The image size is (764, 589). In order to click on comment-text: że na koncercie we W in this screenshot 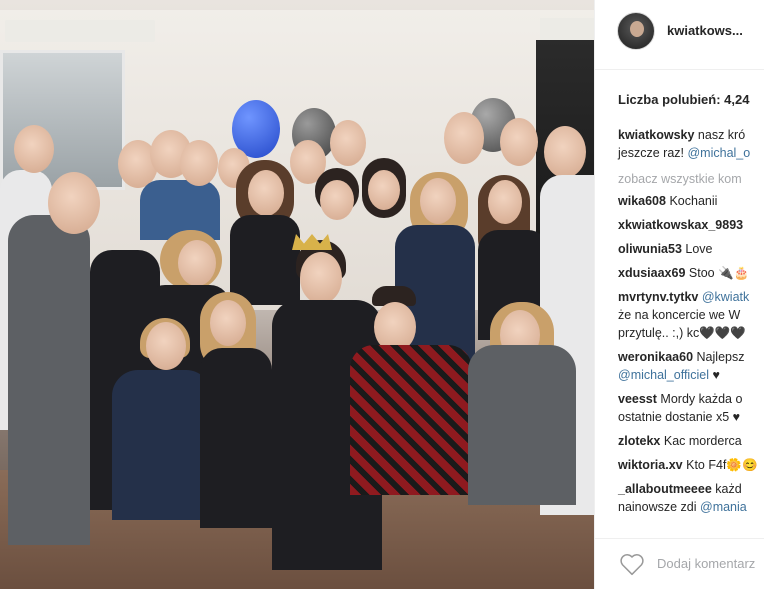, I will do `click(679, 315)`.